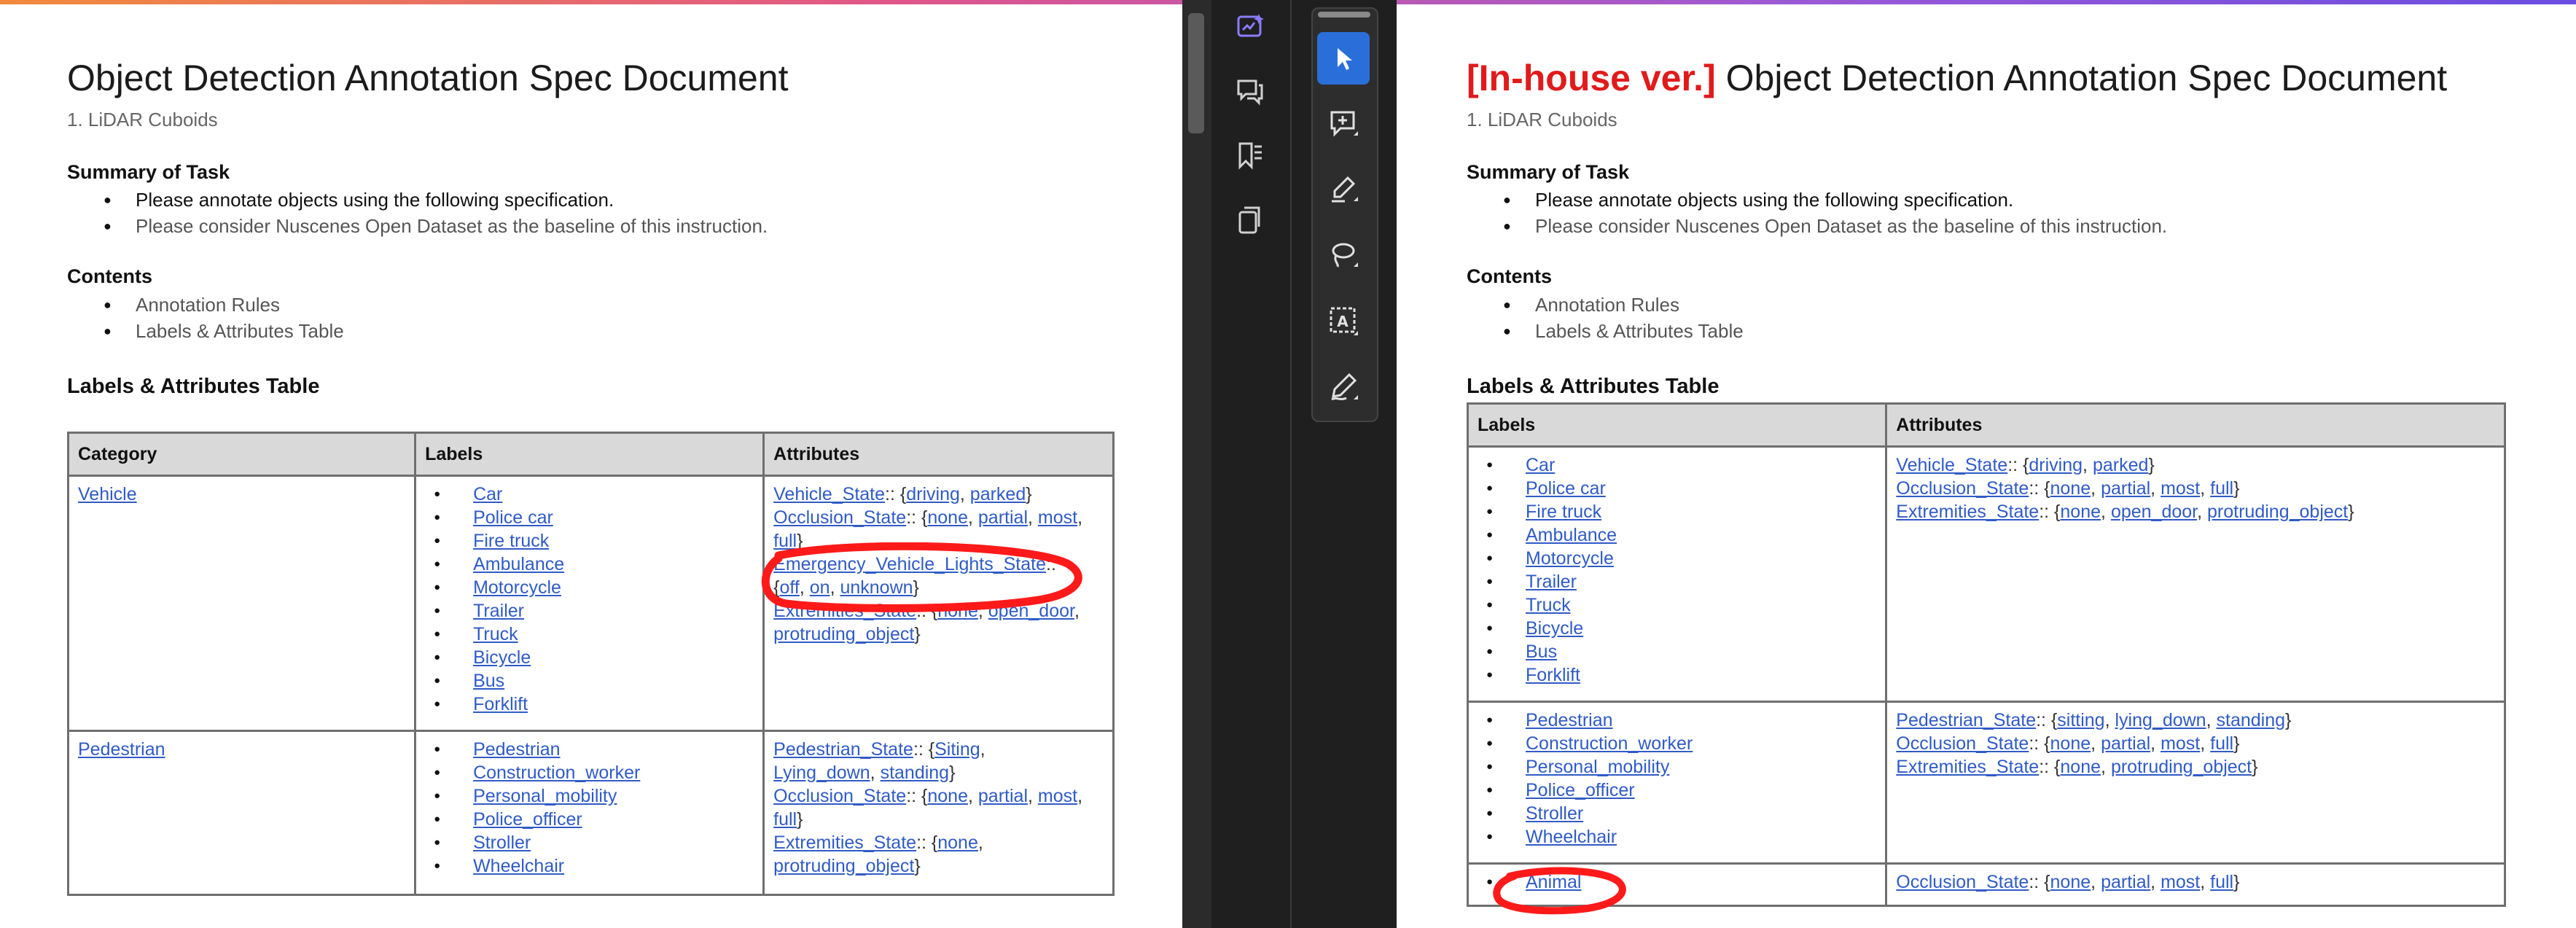 The image size is (2576, 928). I want to click on label-link: Personal_mobility, so click(545, 796).